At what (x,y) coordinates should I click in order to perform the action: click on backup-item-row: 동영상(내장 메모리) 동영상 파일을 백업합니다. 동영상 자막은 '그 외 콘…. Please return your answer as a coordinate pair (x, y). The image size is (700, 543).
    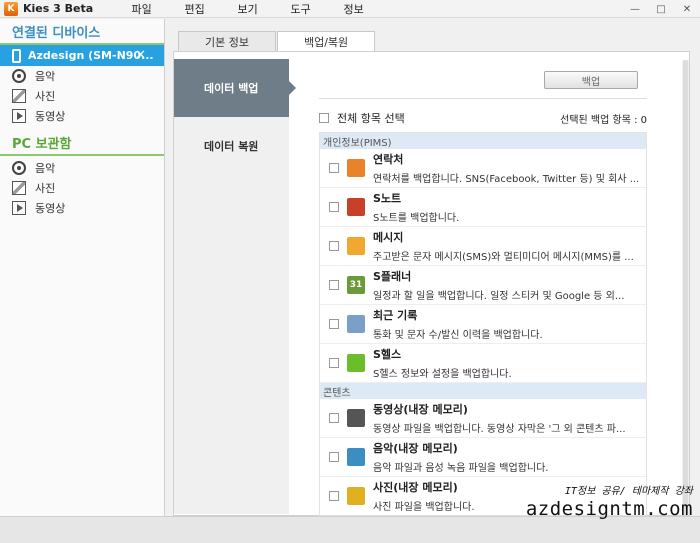
    Looking at the image, I should click on (483, 418).